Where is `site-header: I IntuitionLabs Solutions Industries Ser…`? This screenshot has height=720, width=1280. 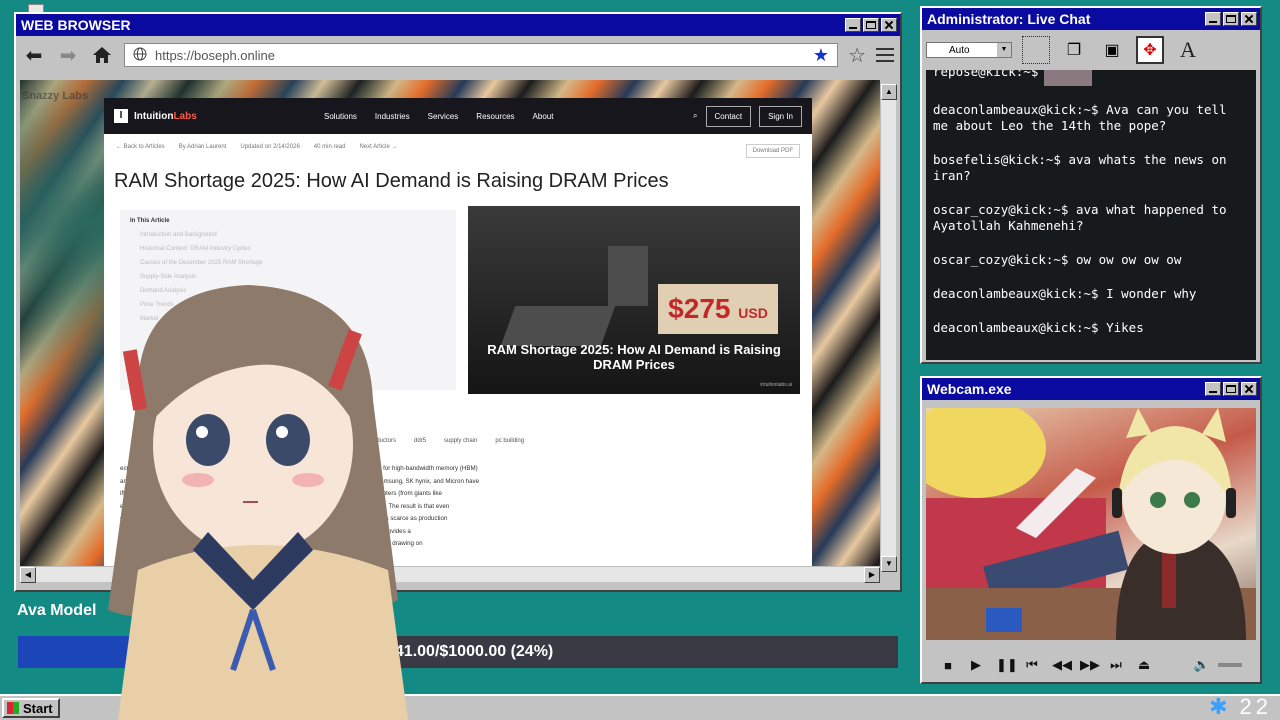 site-header: I IntuitionLabs Solutions Industries Ser… is located at coordinates (458, 116).